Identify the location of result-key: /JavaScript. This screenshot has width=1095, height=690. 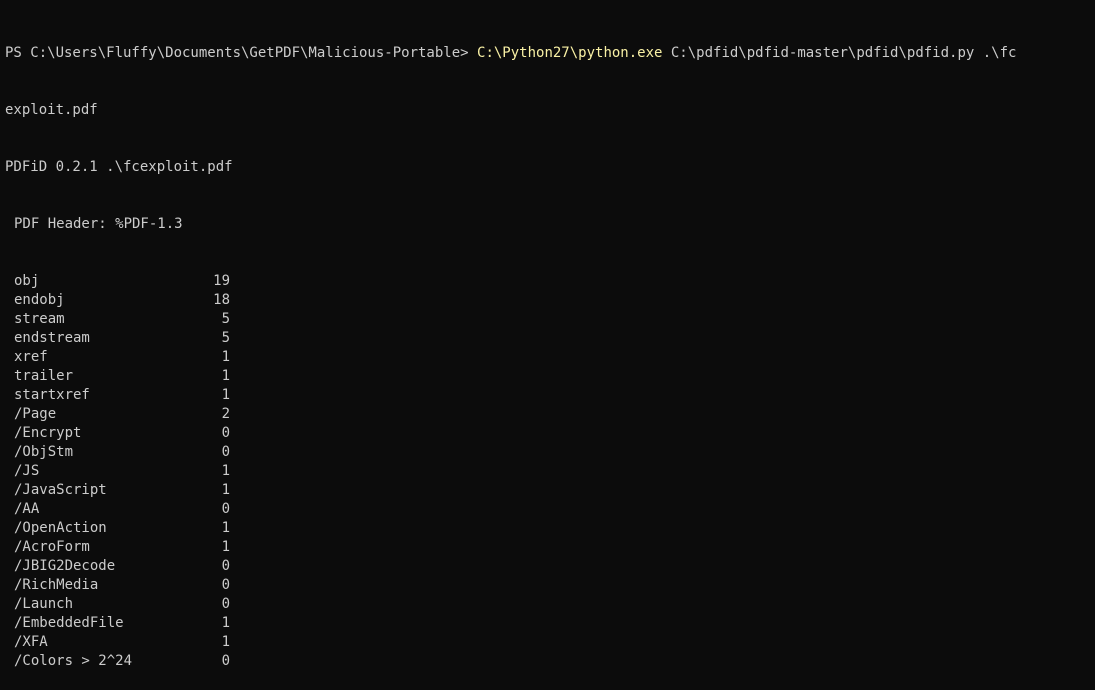
(60, 490).